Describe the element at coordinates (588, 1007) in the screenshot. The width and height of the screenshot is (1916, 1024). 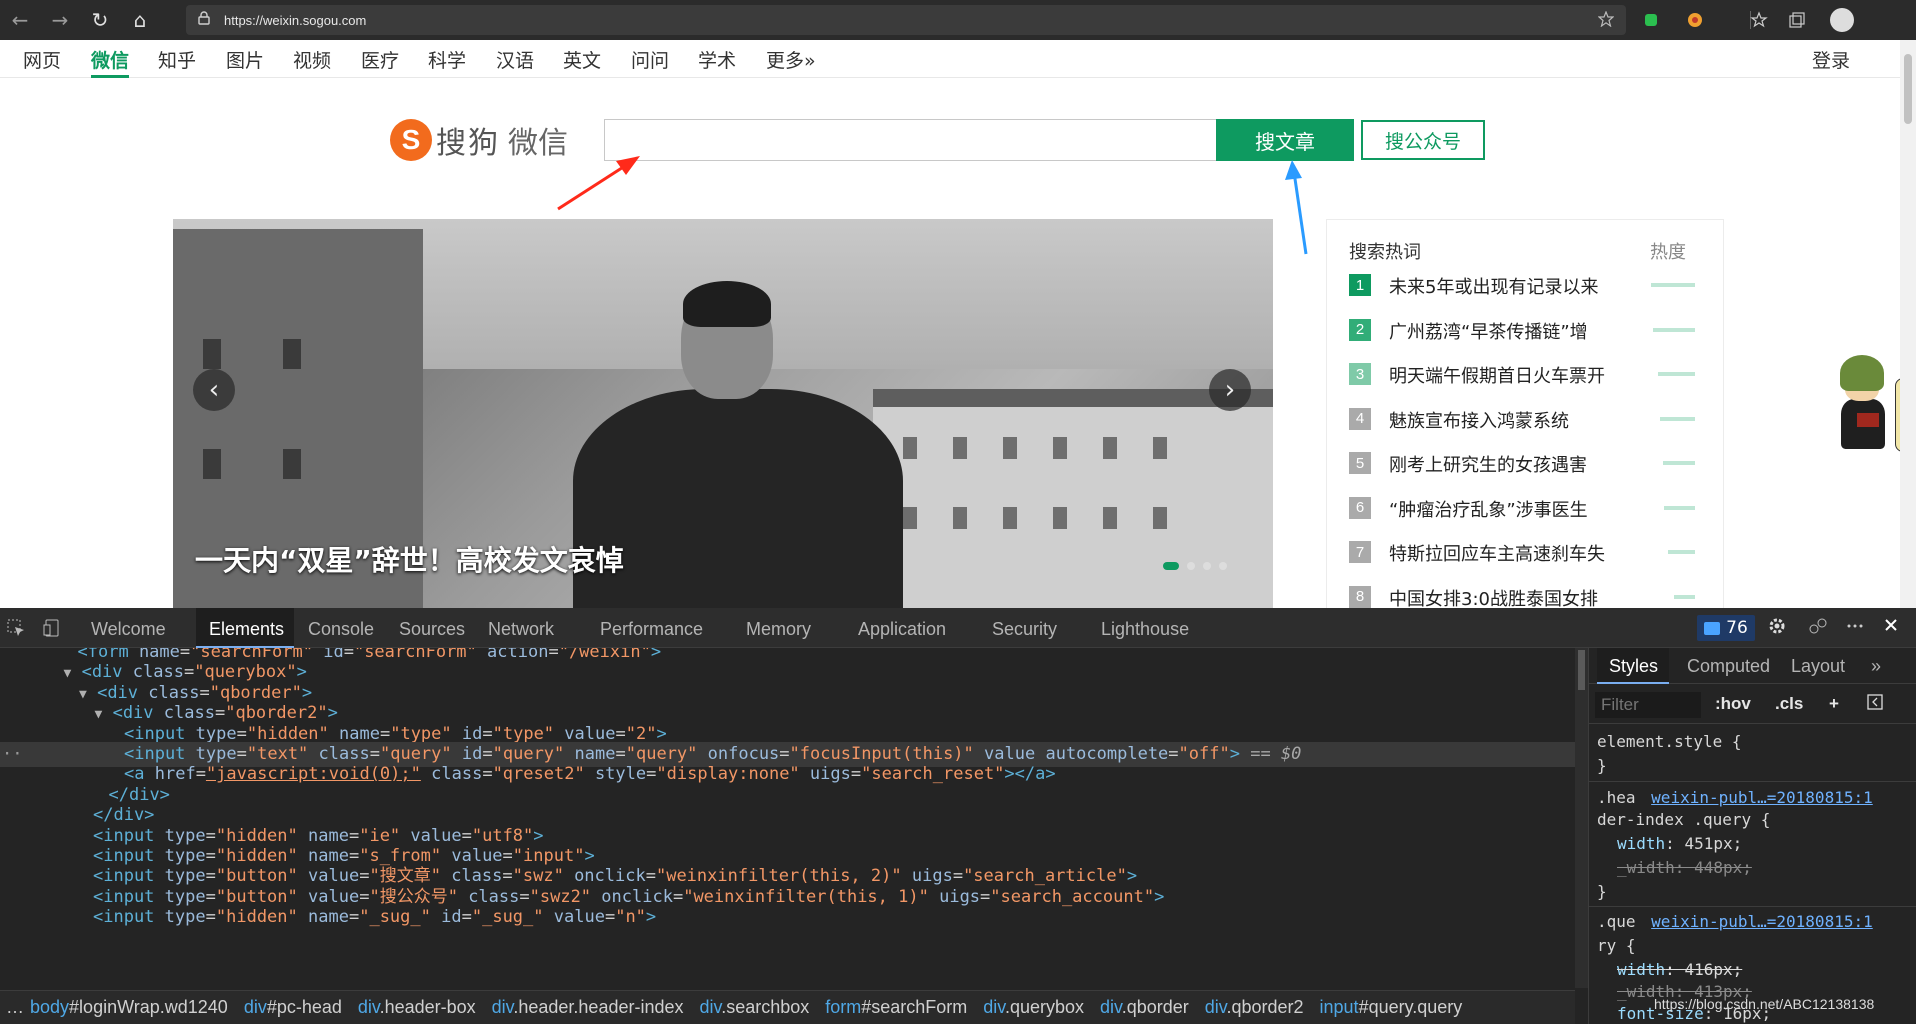
I see `breadcrumb-item: div.header.header-index` at that location.